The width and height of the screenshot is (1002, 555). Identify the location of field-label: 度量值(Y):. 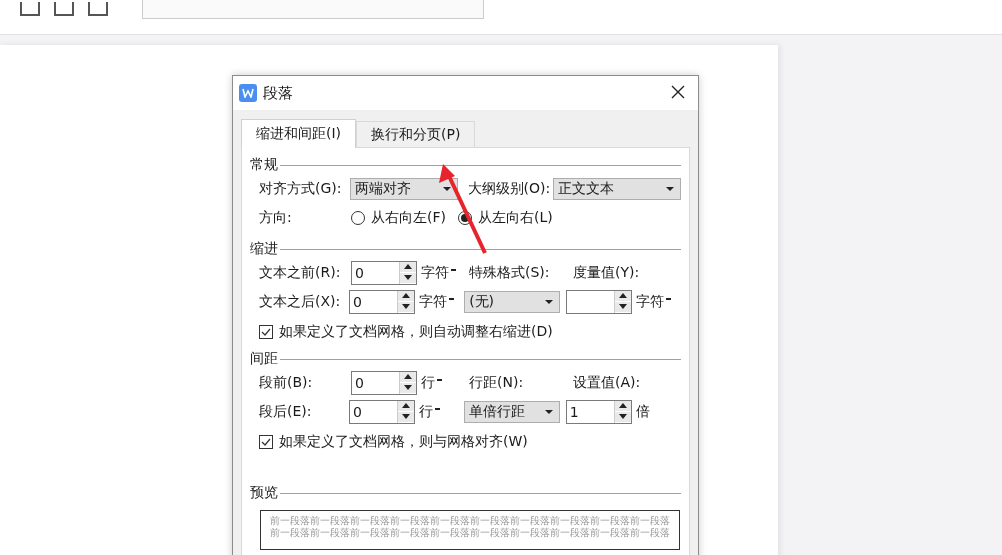
(606, 272).